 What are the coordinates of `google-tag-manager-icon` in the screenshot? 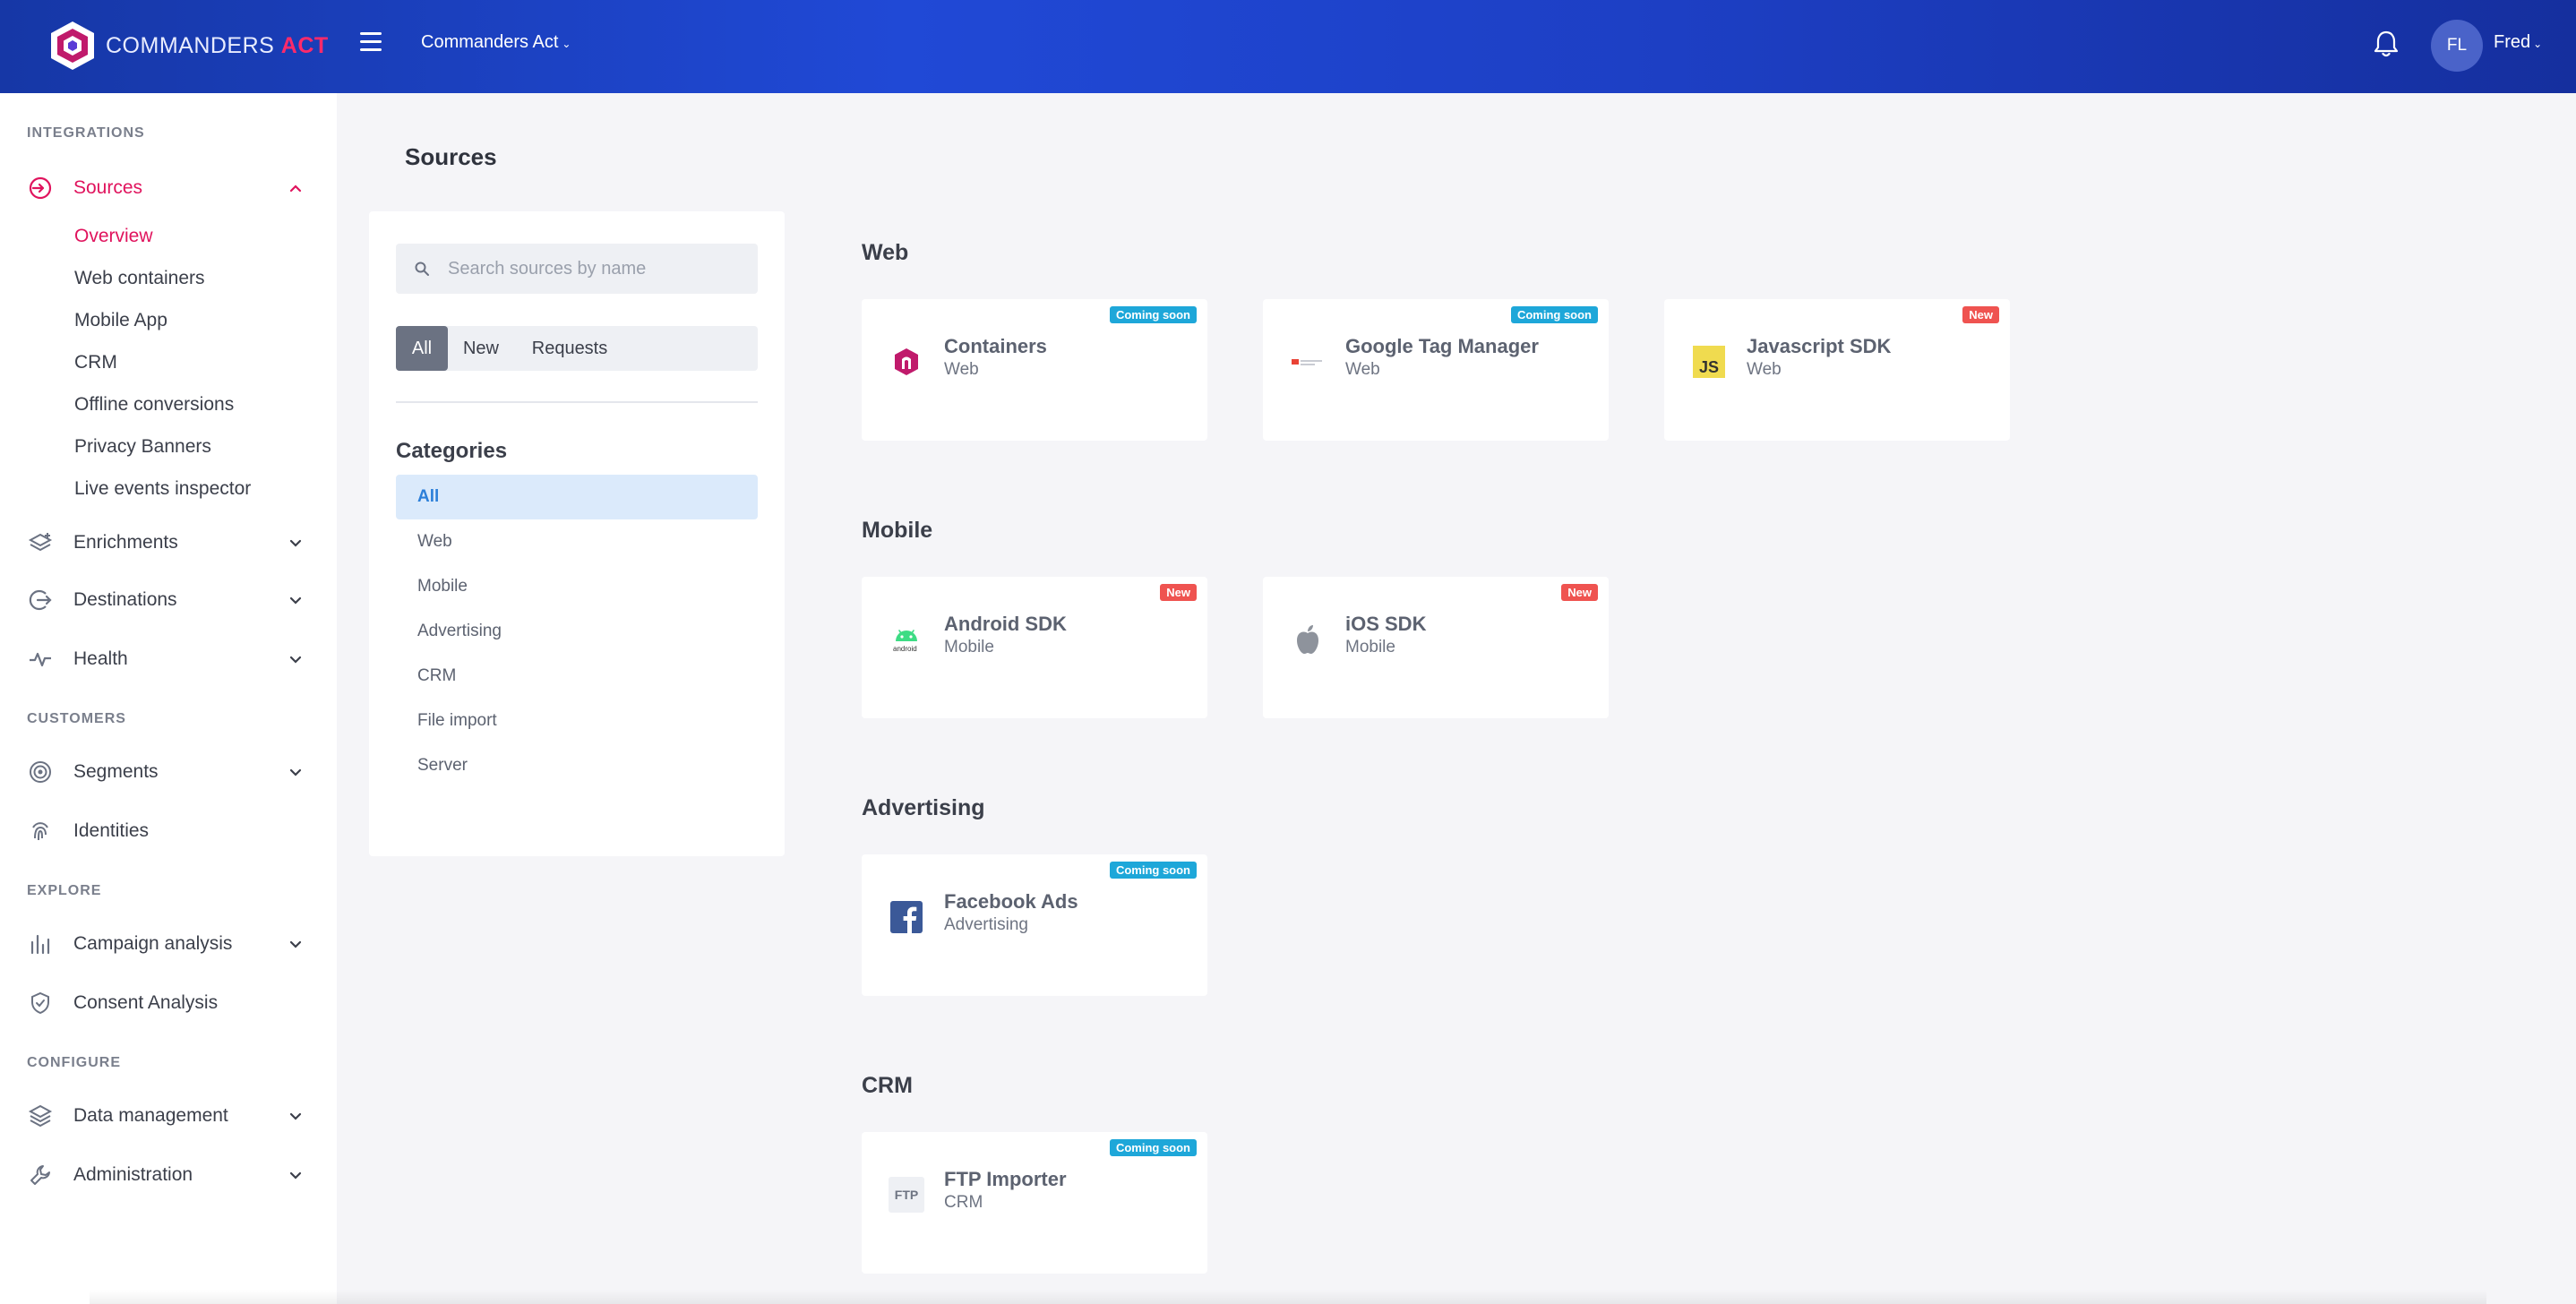 It's located at (1308, 362).